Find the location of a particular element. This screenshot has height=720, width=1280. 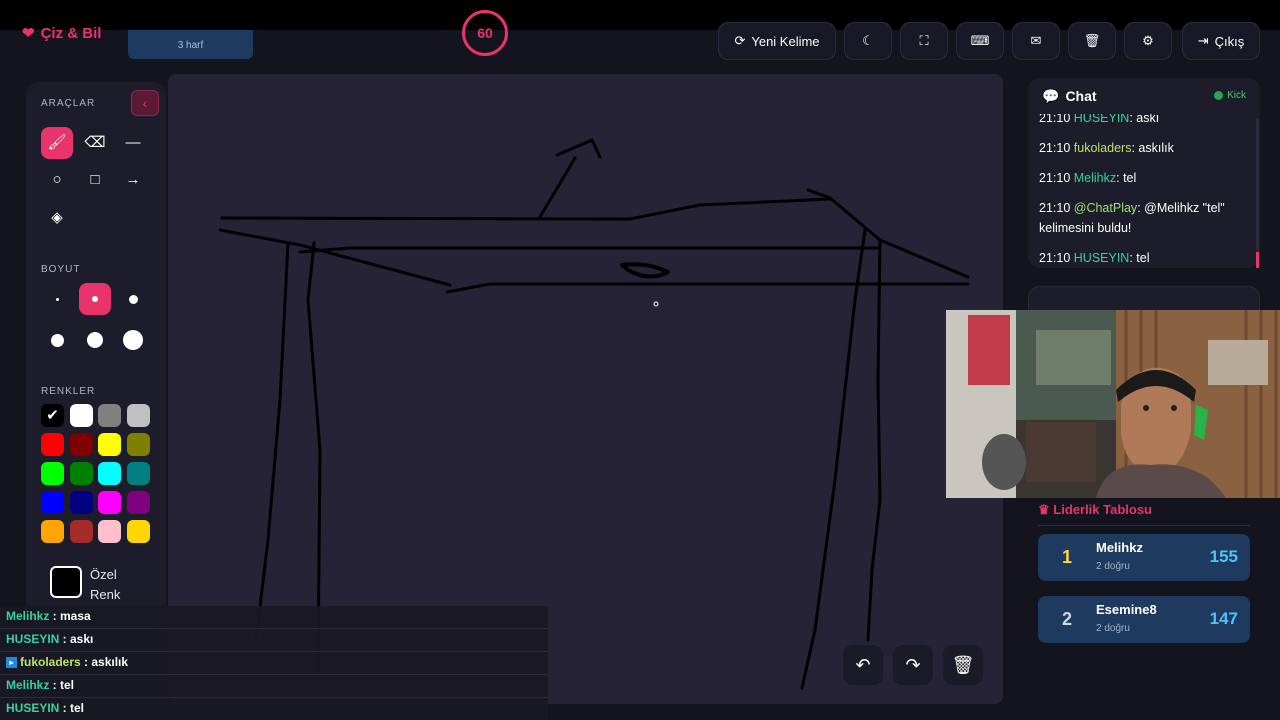

line-tool: — is located at coordinates (133, 143).